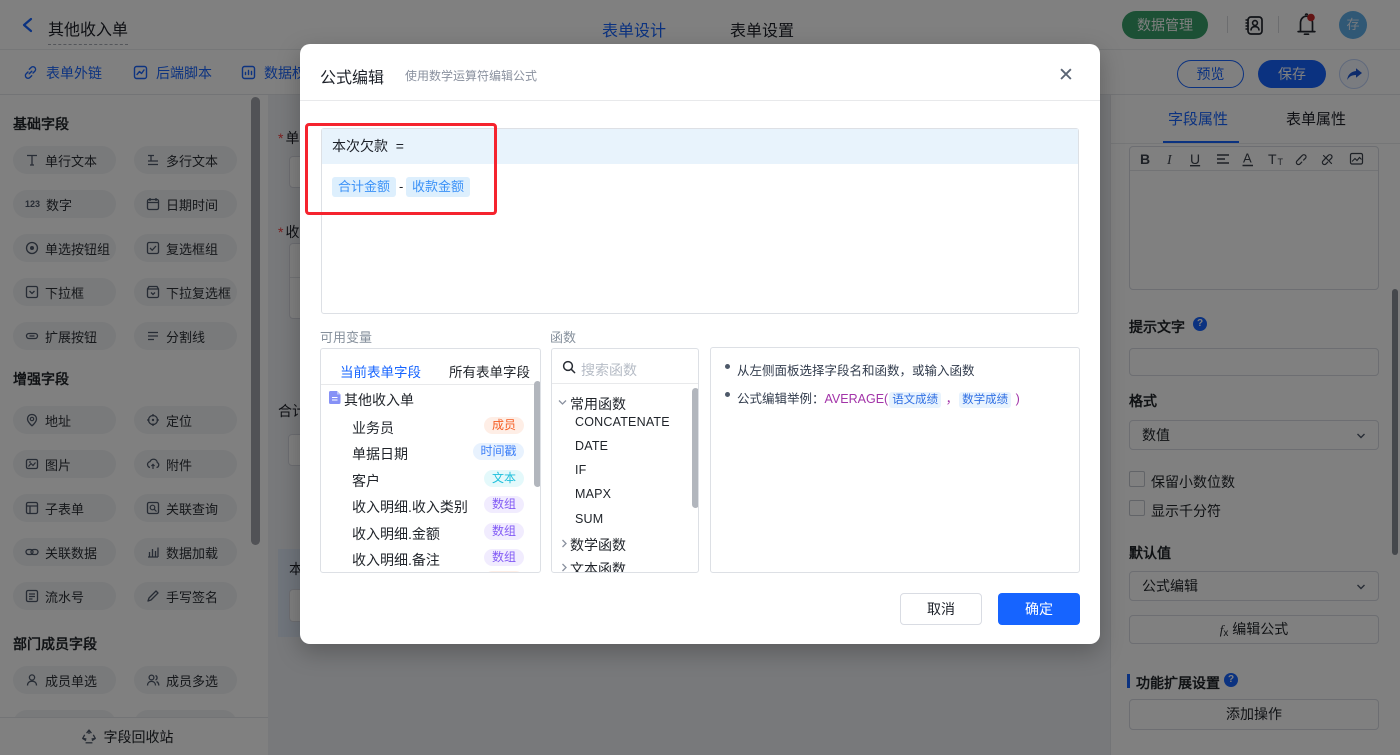  I want to click on svg-text: A, so click(1247, 158).